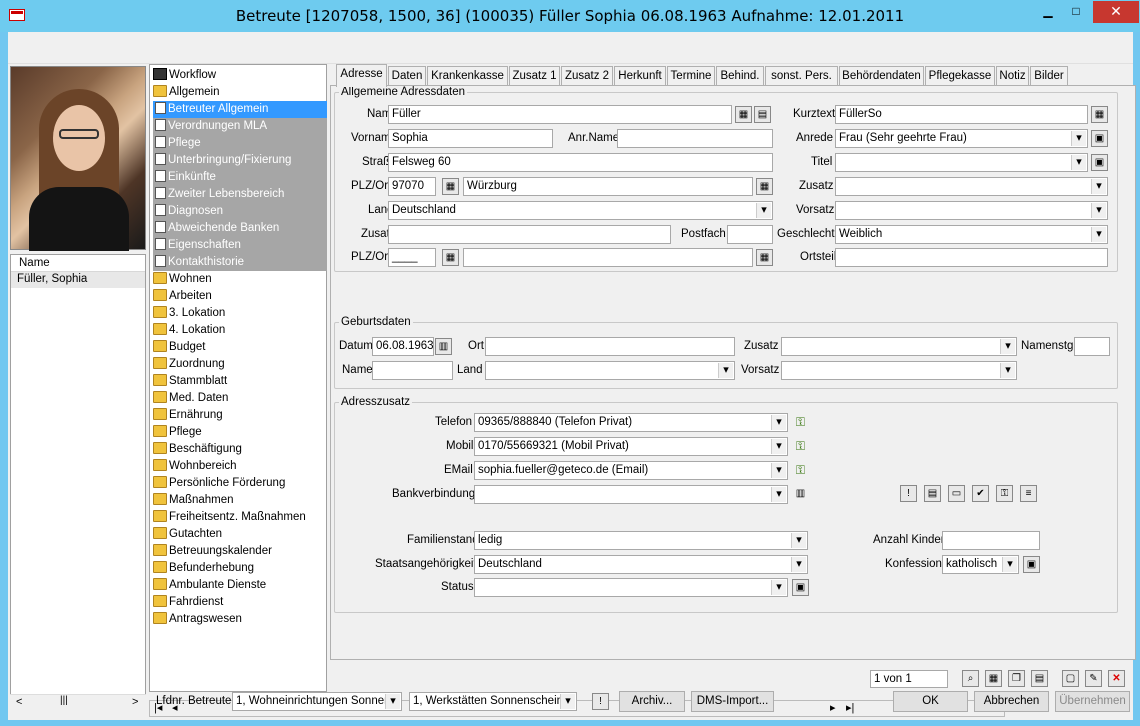  Describe the element at coordinates (961, 114) in the screenshot. I see `kurztext-field: FüllerSo` at that location.